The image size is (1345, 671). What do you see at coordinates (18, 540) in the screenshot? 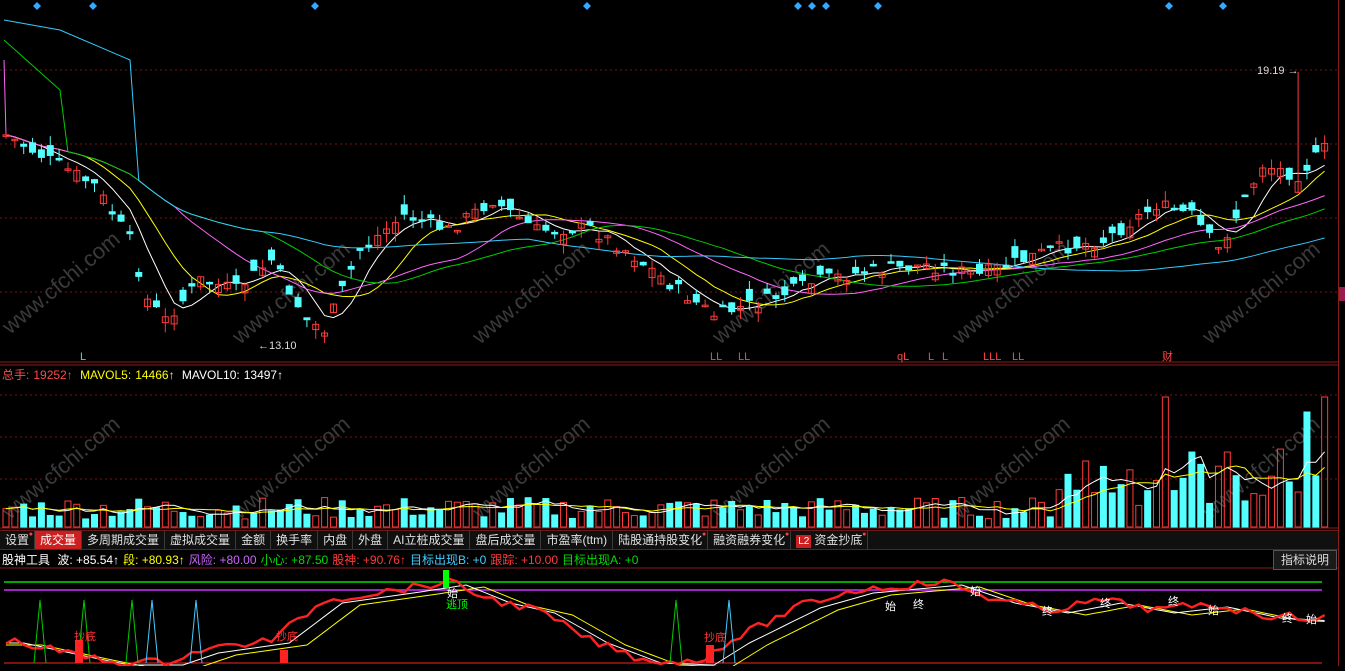
I see `tab-0: 设置 ●` at bounding box center [18, 540].